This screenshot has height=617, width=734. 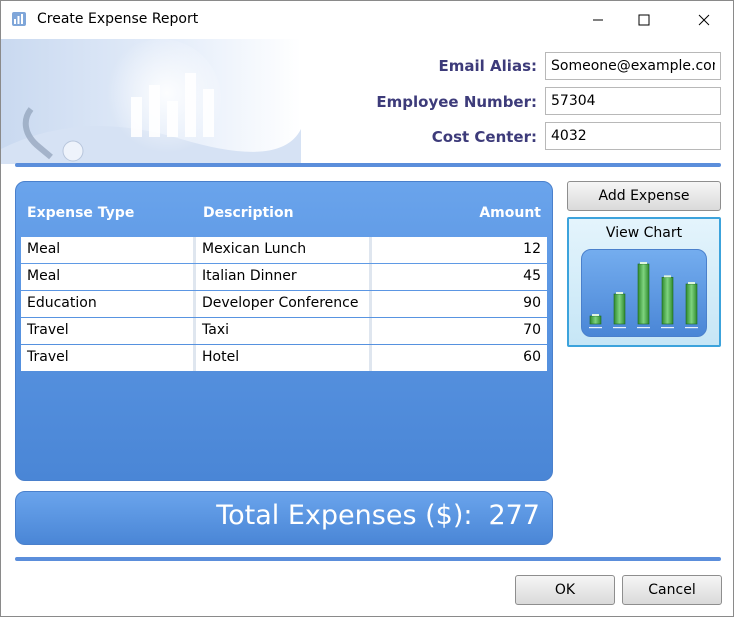 I want to click on ok-button: OK, so click(x=565, y=590).